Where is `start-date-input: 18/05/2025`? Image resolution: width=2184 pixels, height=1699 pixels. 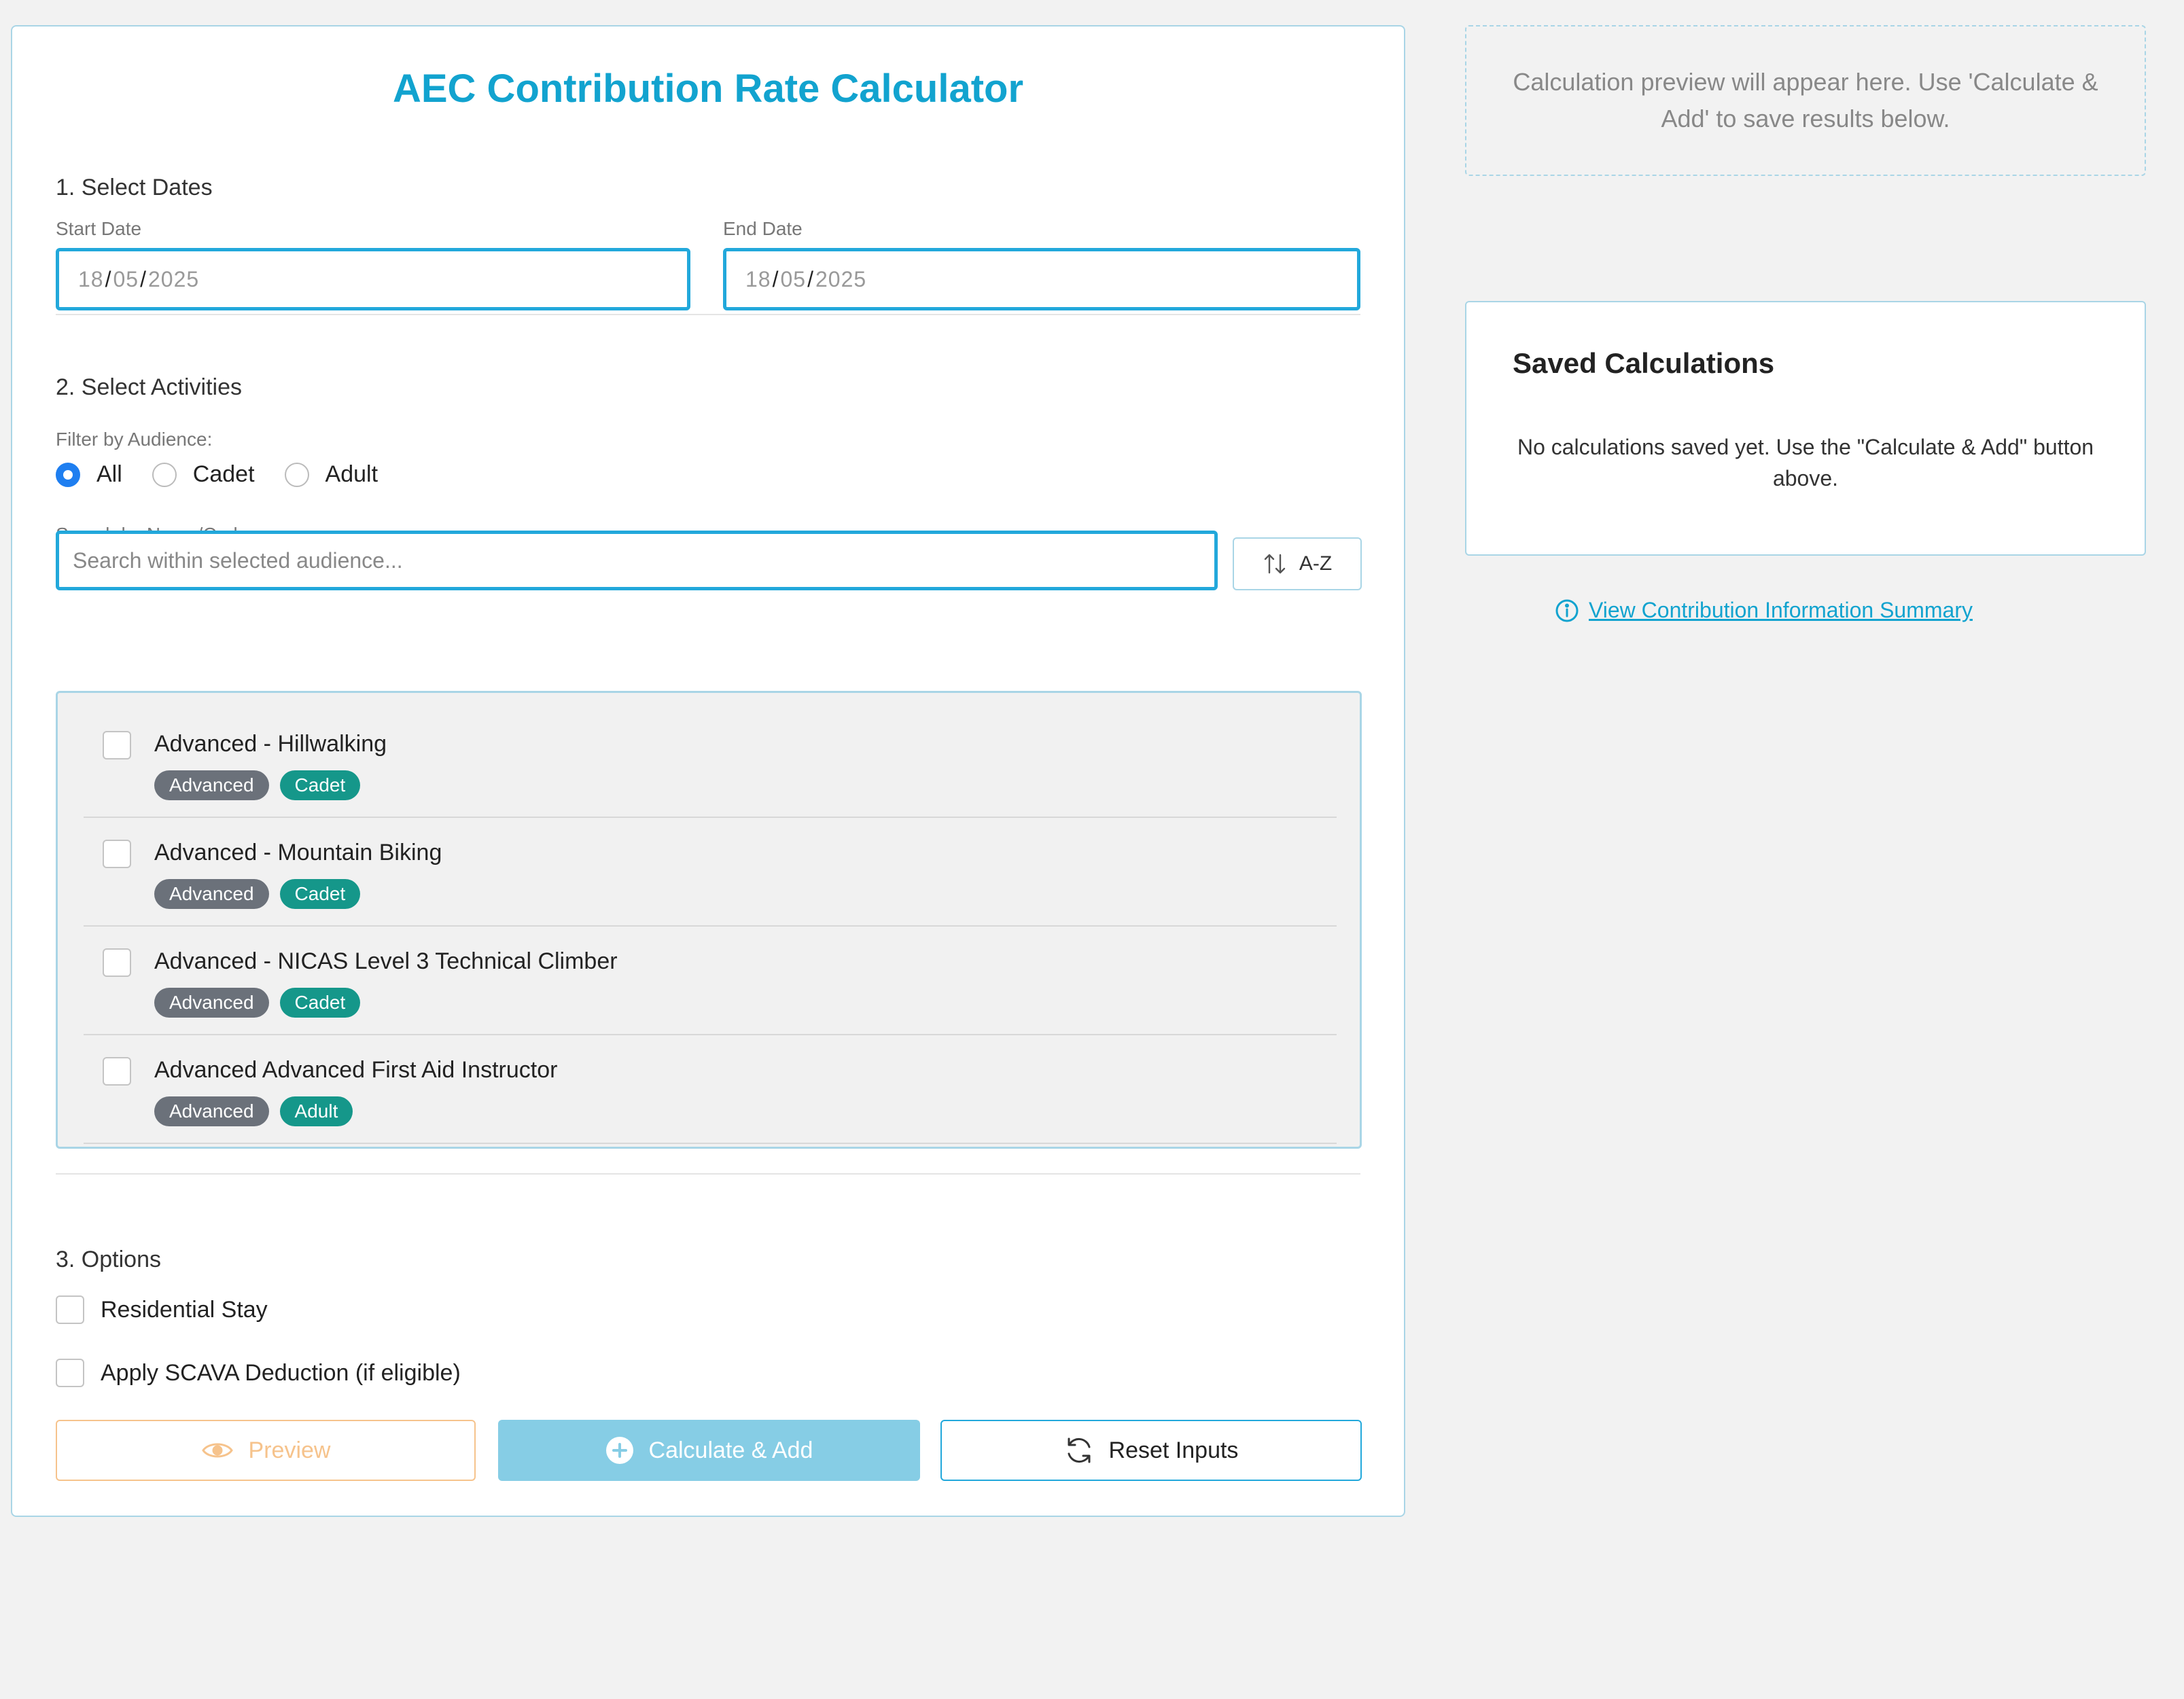 start-date-input: 18/05/2025 is located at coordinates (373, 279).